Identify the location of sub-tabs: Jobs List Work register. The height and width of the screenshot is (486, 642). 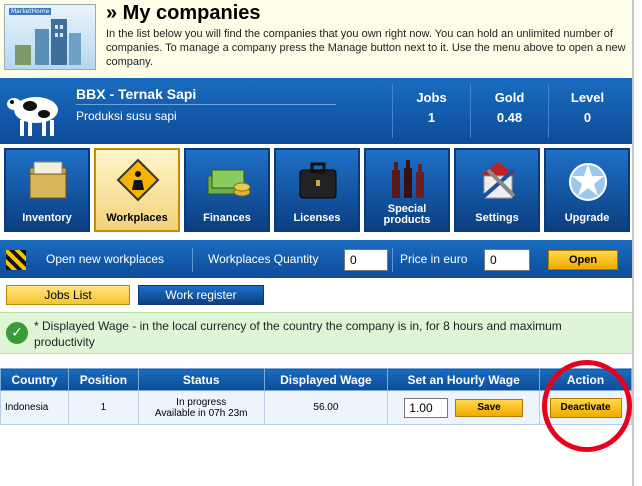
(316, 295).